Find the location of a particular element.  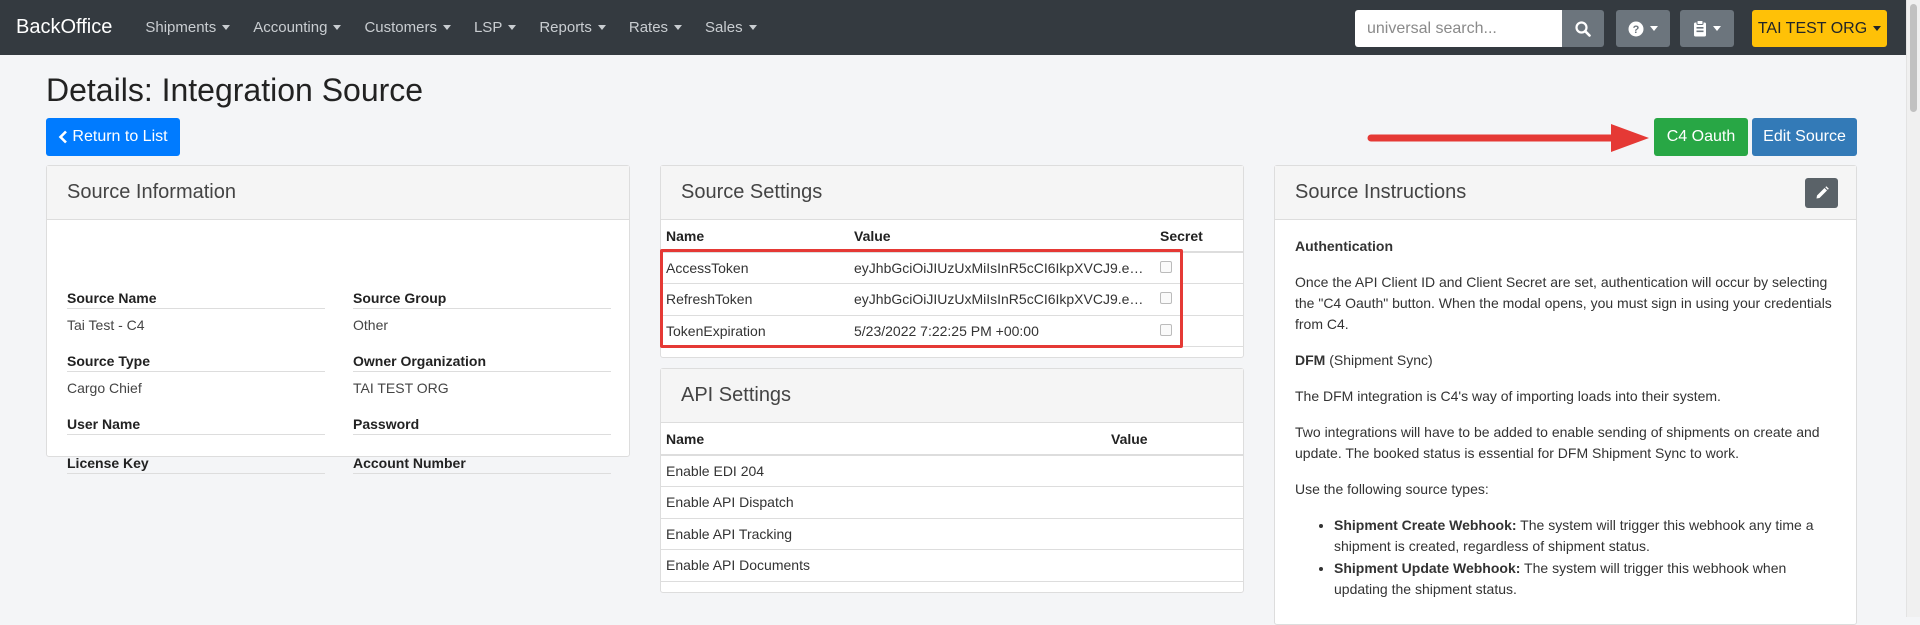

menu-customers: Customers is located at coordinates (407, 27).